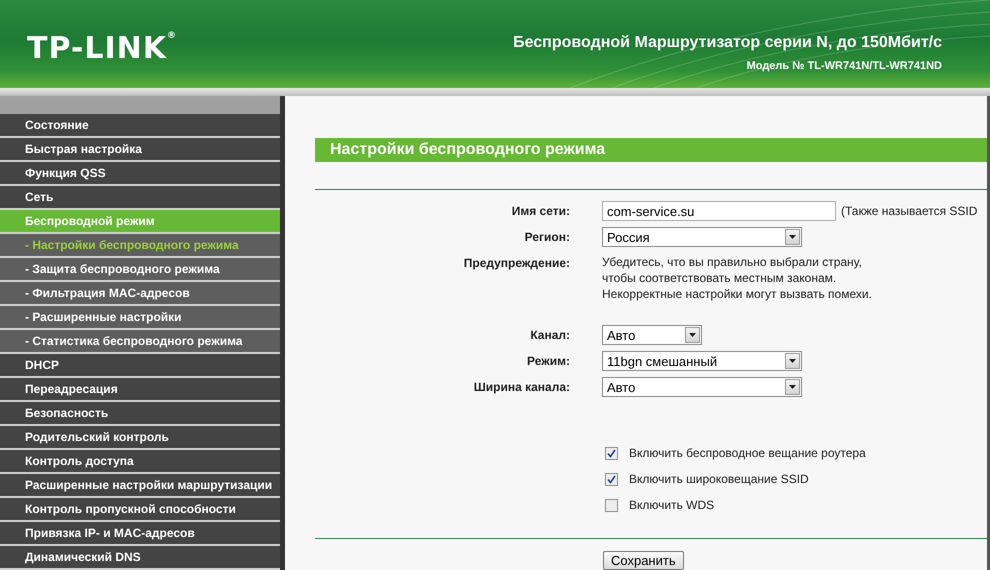 The height and width of the screenshot is (570, 990). I want to click on sidebar-item: - Защита беспроводного режима, so click(140, 269).